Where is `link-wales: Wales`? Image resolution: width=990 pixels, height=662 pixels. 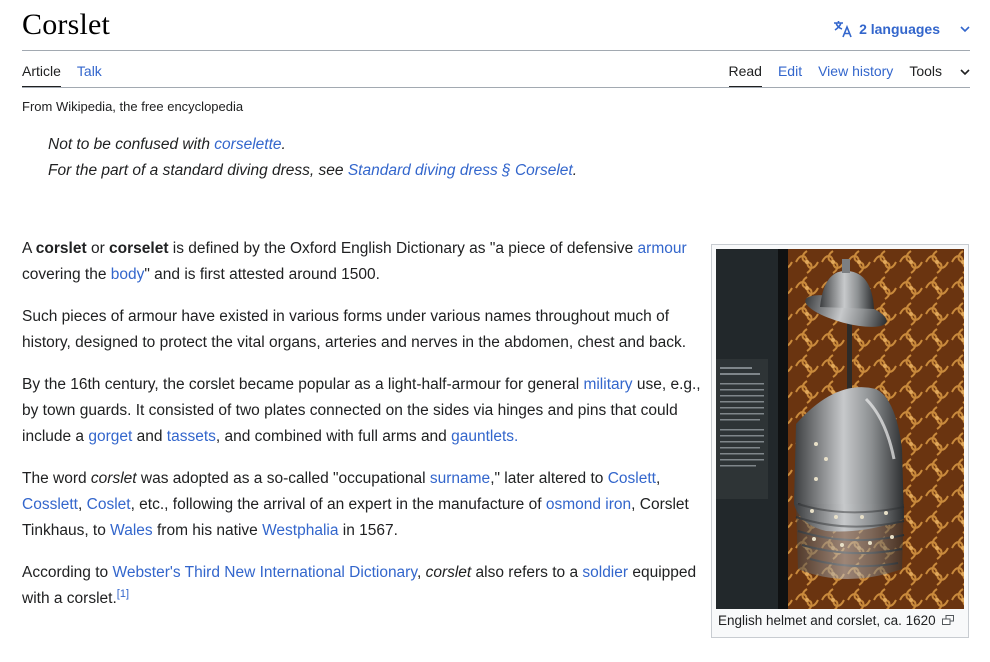
link-wales: Wales is located at coordinates (131, 530).